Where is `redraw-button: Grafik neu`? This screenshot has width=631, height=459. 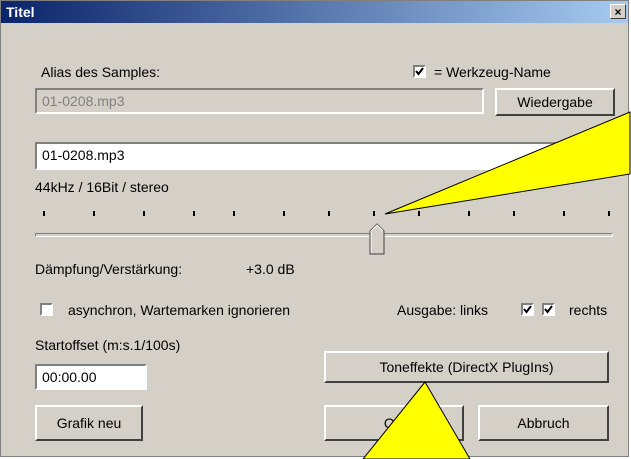 redraw-button: Grafik neu is located at coordinates (89, 423).